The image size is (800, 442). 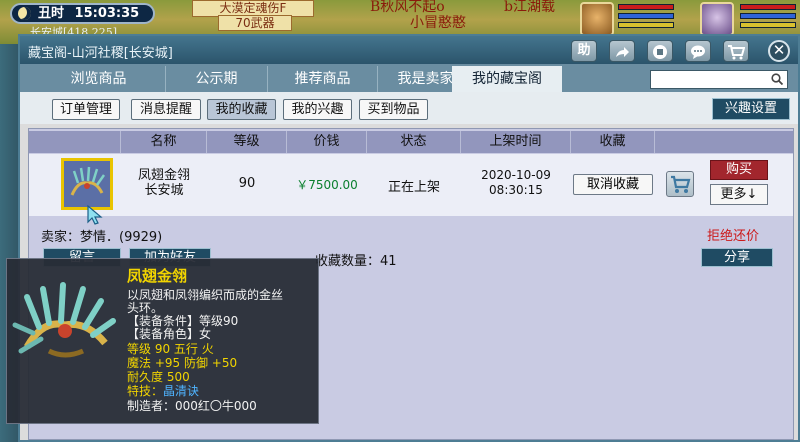 I want to click on list-date: 2020-10-09, so click(x=516, y=175).